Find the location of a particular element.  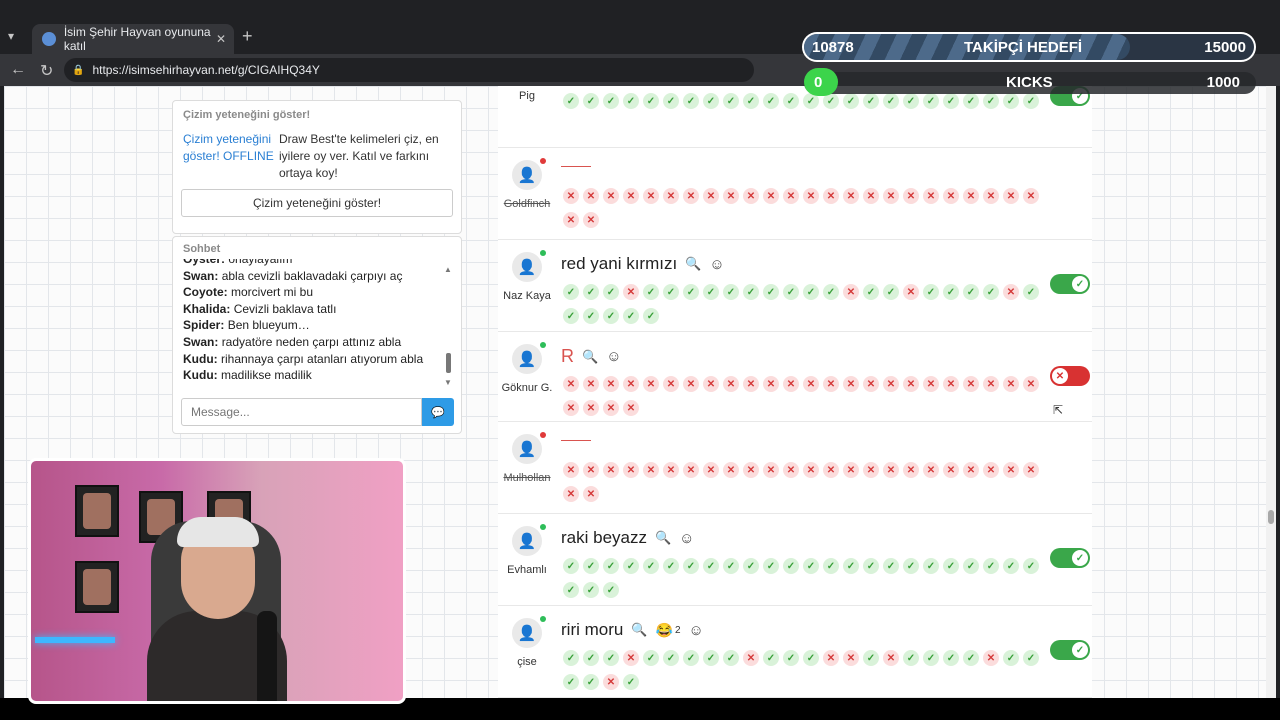

scroll-up-icon: ▲ is located at coordinates (448, 269).